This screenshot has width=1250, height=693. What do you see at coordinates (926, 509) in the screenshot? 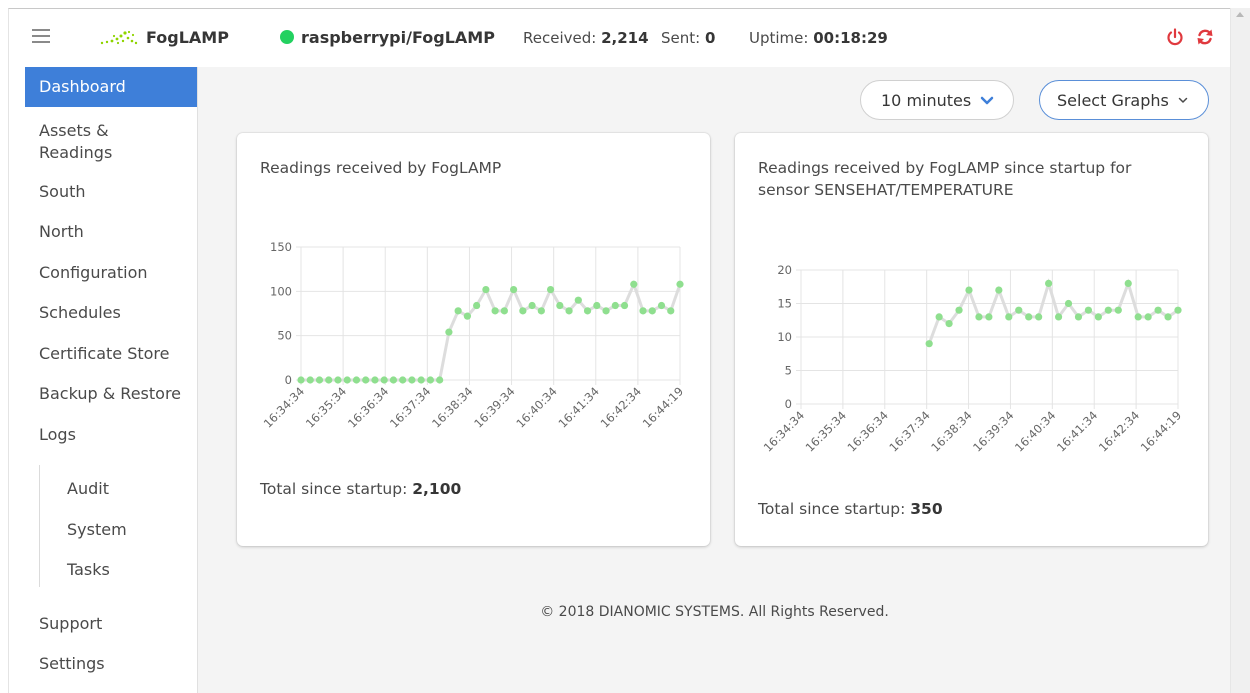
I see `total-value: 350` at bounding box center [926, 509].